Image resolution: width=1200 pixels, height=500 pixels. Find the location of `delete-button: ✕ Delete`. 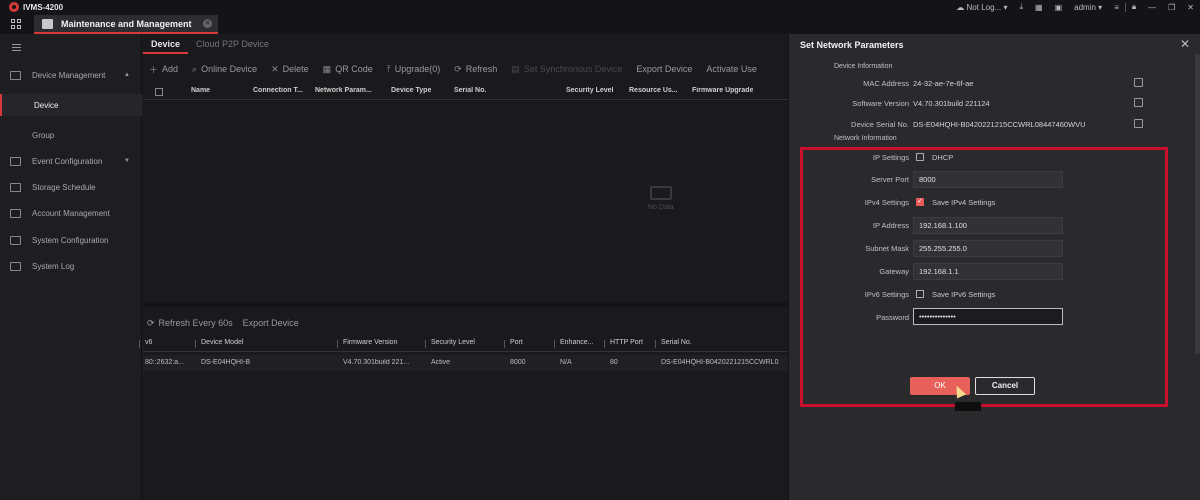

delete-button: ✕ Delete is located at coordinates (290, 69).